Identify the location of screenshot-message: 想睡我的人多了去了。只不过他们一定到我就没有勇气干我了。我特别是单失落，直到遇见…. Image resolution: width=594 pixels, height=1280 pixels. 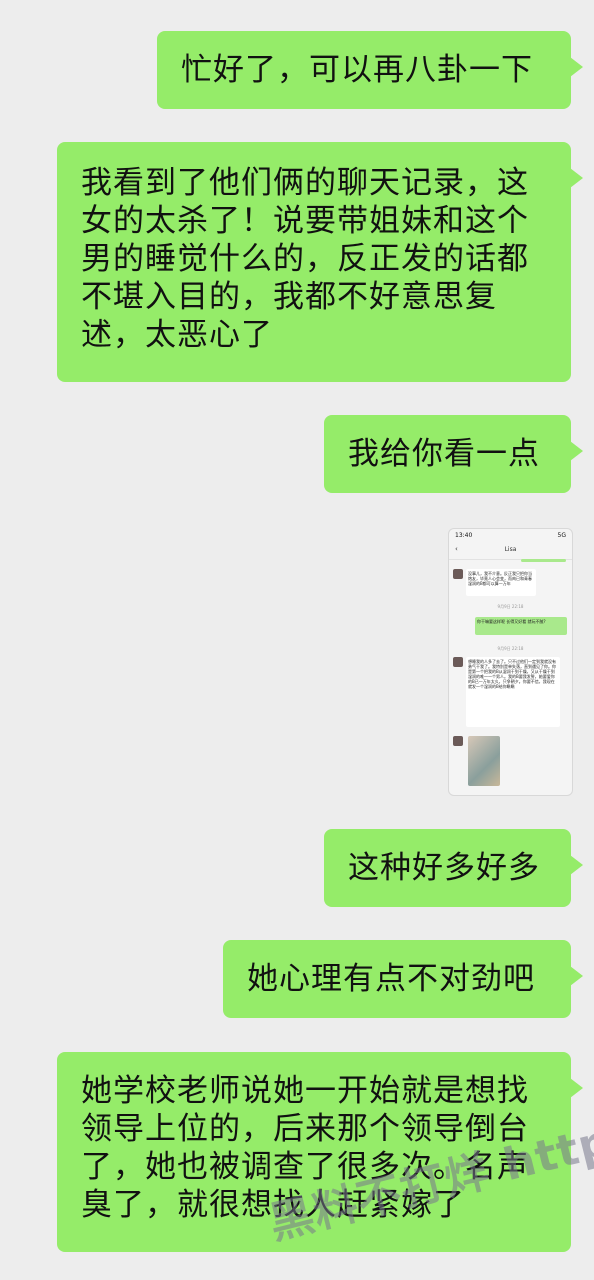
(513, 692).